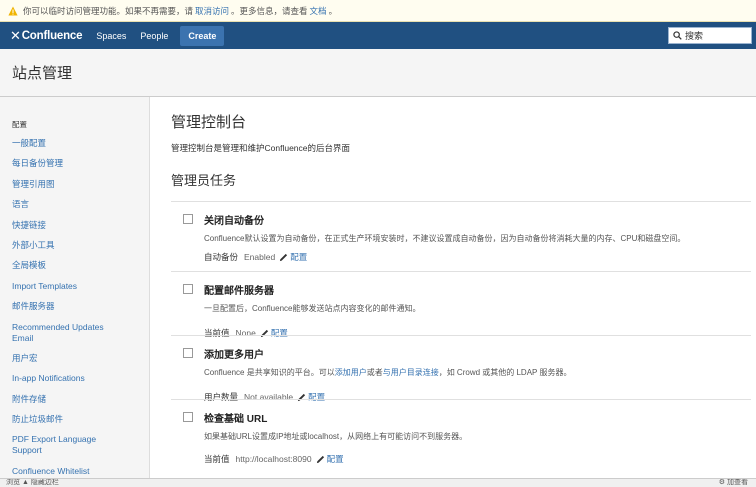  Describe the element at coordinates (67, 204) in the screenshot. I see `sidebar-item-language: 语言` at that location.